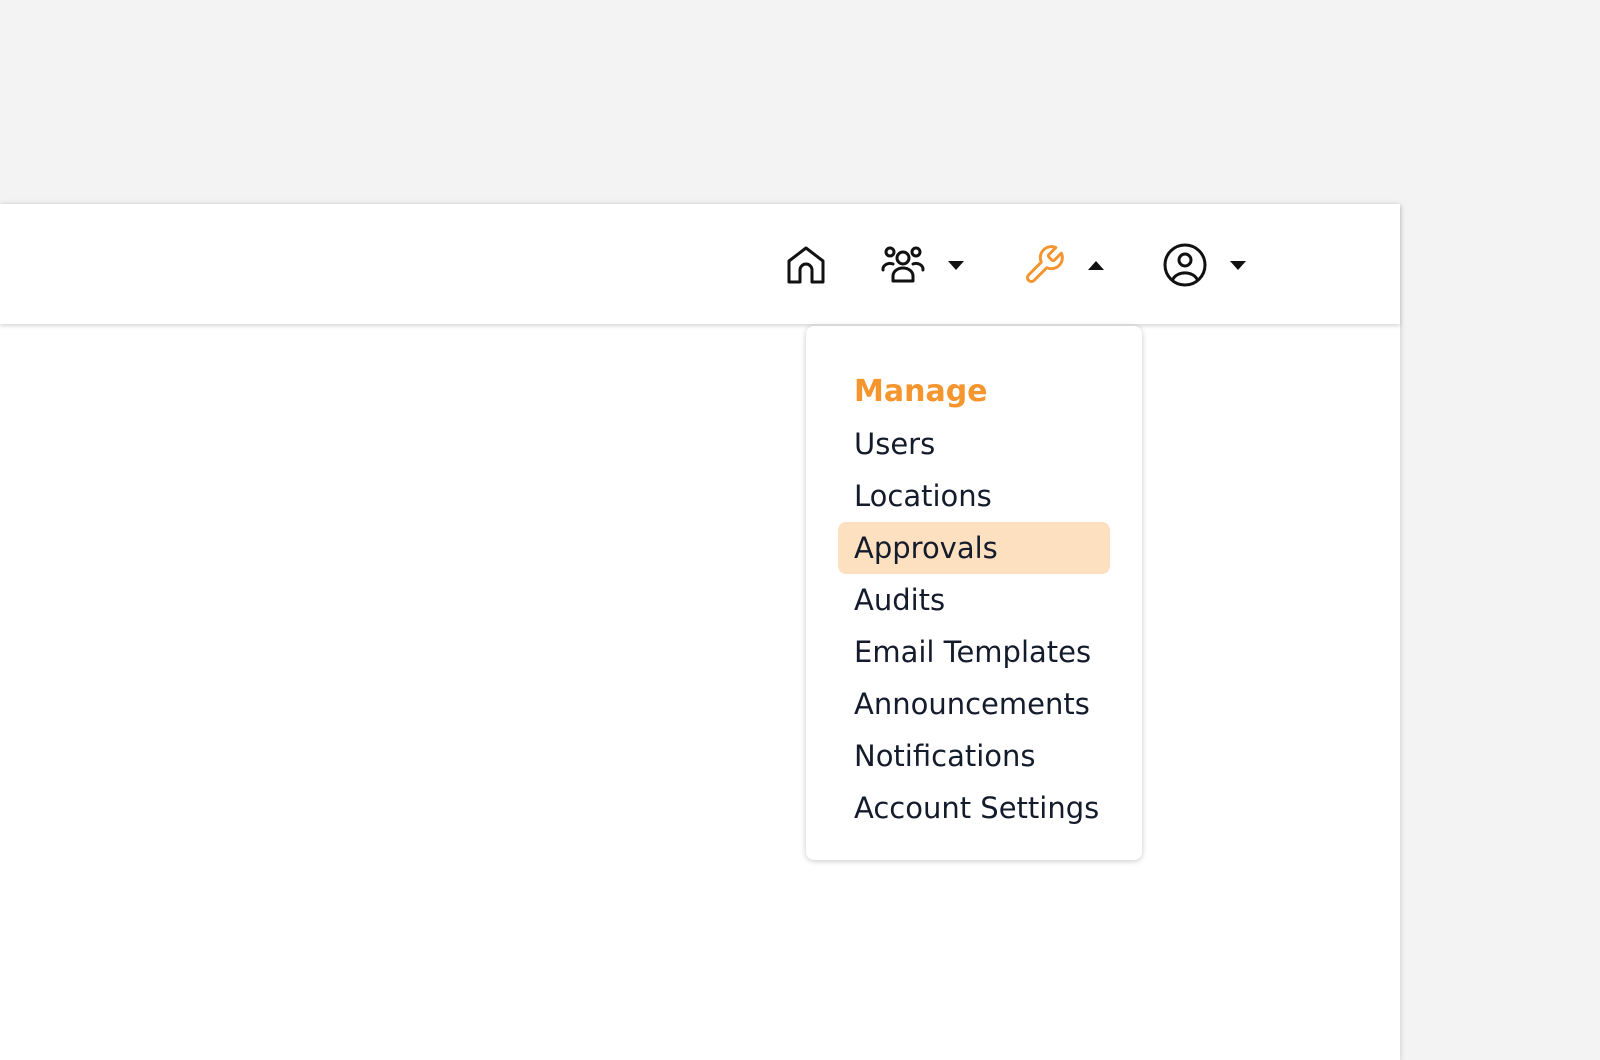 The width and height of the screenshot is (1600, 1060). I want to click on menu-item-label: Account Settings, so click(977, 808).